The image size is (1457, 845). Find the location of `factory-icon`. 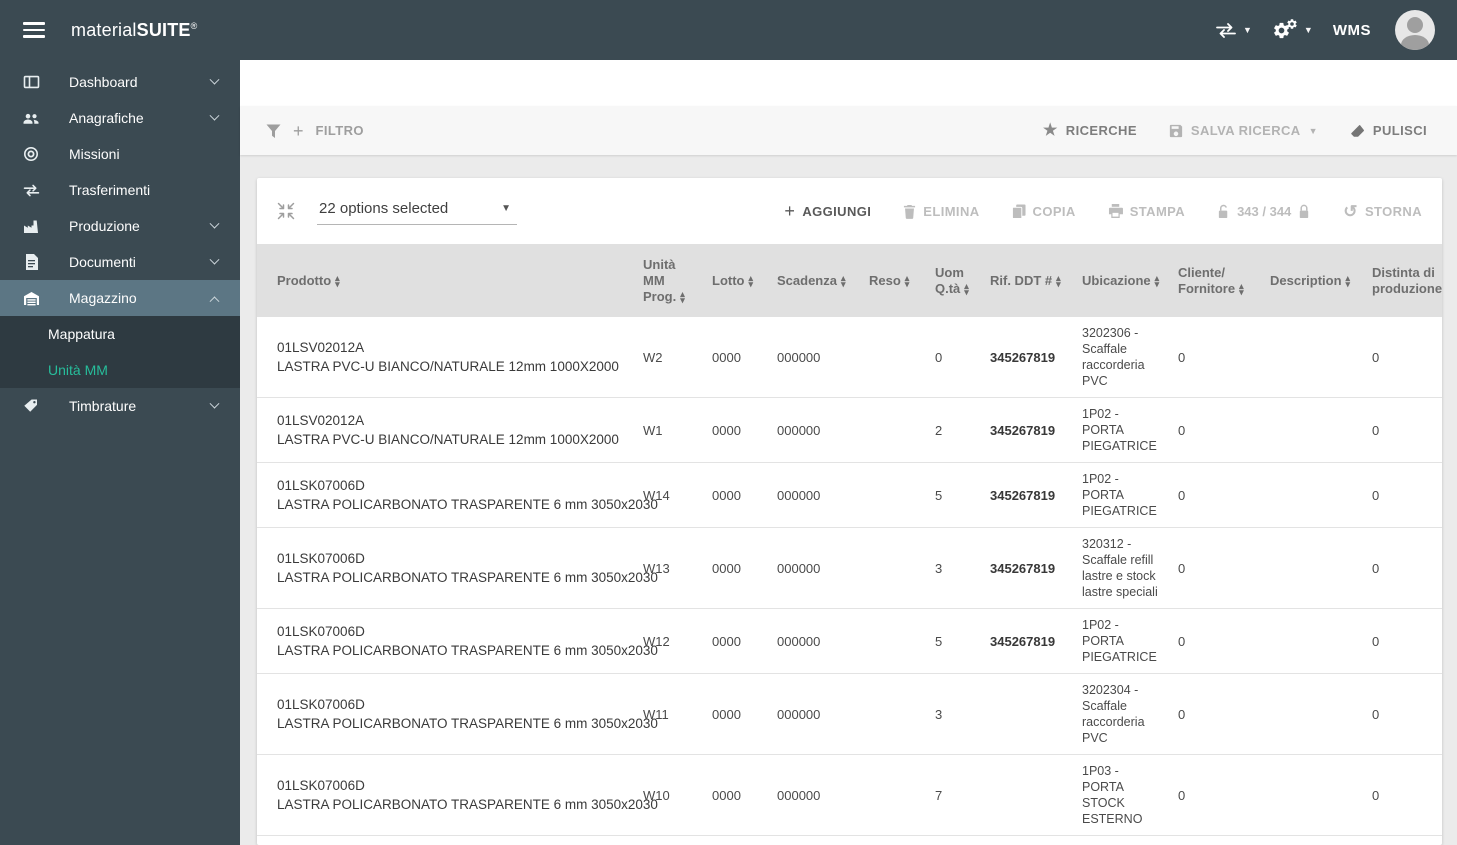

factory-icon is located at coordinates (31, 226).